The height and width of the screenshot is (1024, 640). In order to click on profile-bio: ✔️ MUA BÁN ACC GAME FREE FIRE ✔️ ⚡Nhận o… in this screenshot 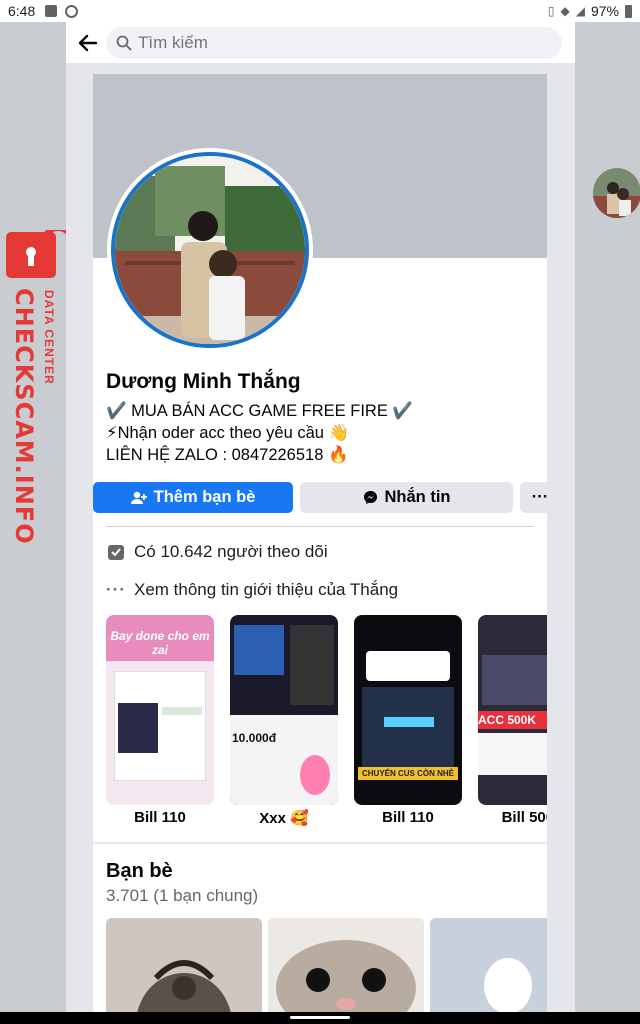, I will do `click(259, 433)`.